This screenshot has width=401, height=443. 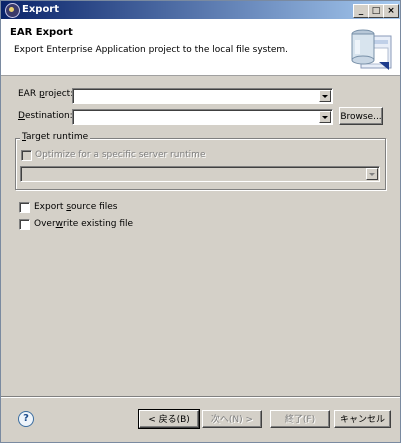 What do you see at coordinates (120, 155) in the screenshot?
I see `optimize-runtime-label: Optimize for a specific server runtime` at bounding box center [120, 155].